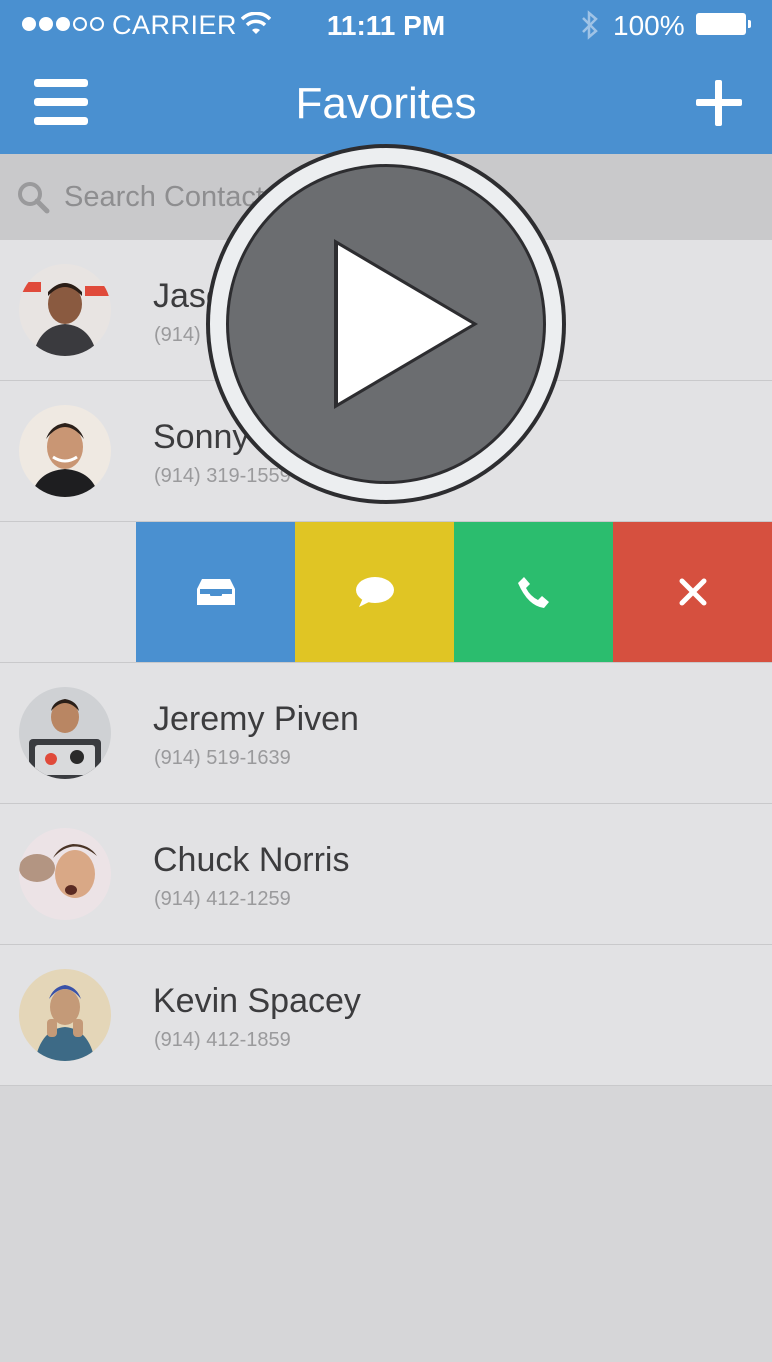 The height and width of the screenshot is (1362, 772). Describe the element at coordinates (719, 103) in the screenshot. I see `add-contact-button` at that location.